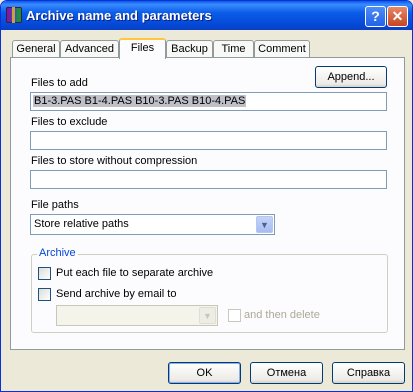 The image size is (413, 392). What do you see at coordinates (208, 179) in the screenshot?
I see `files-no-compression-field` at bounding box center [208, 179].